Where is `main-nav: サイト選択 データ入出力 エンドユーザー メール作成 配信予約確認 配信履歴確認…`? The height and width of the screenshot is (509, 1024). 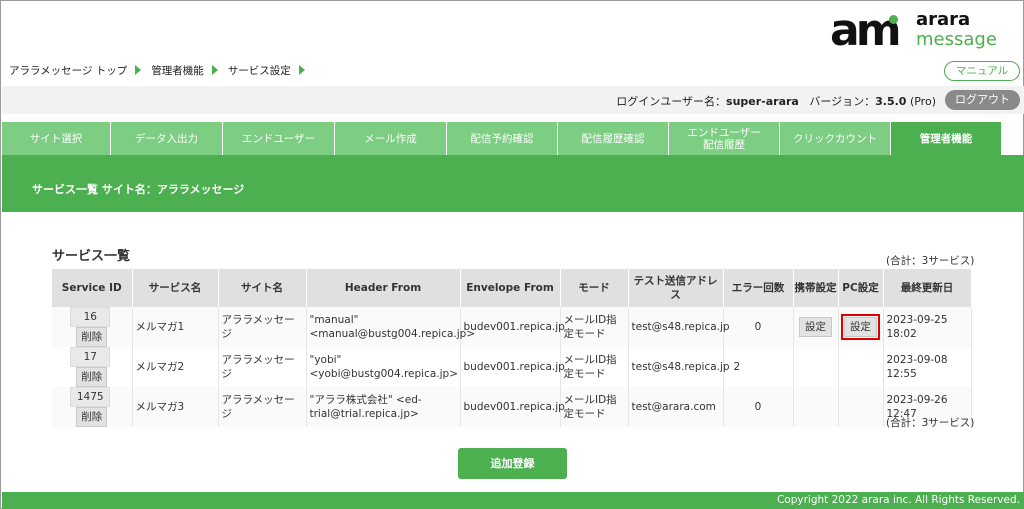 main-nav: サイト選択 データ入出力 エンドユーザー メール作成 配信予約確認 配信履歴確認… is located at coordinates (513, 138).